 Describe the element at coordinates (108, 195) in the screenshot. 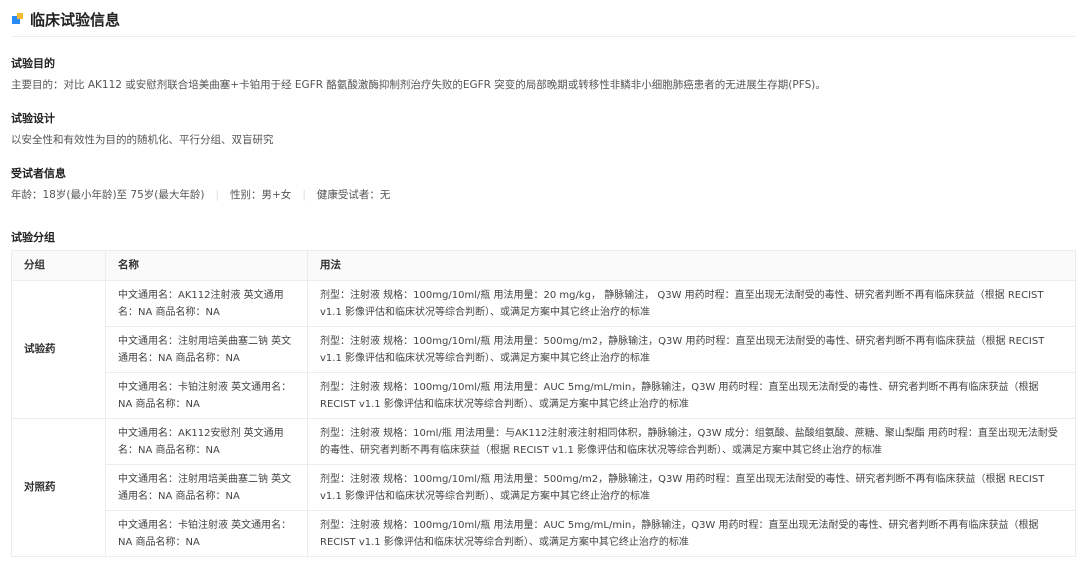

I see `subject-age: 年龄：18岁(最小年龄)至 75岁(最大年龄)` at that location.